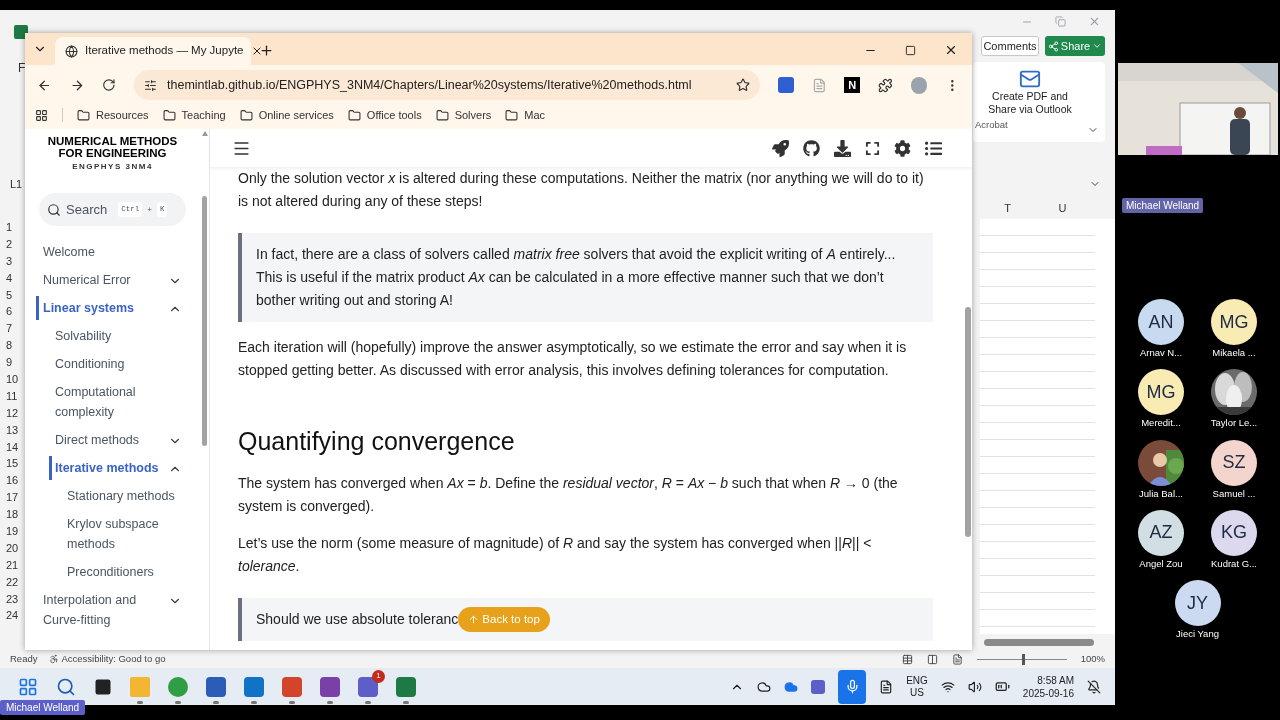 This screenshot has height=720, width=1280. Describe the element at coordinates (12, 515) in the screenshot. I see `row-header: 18` at that location.